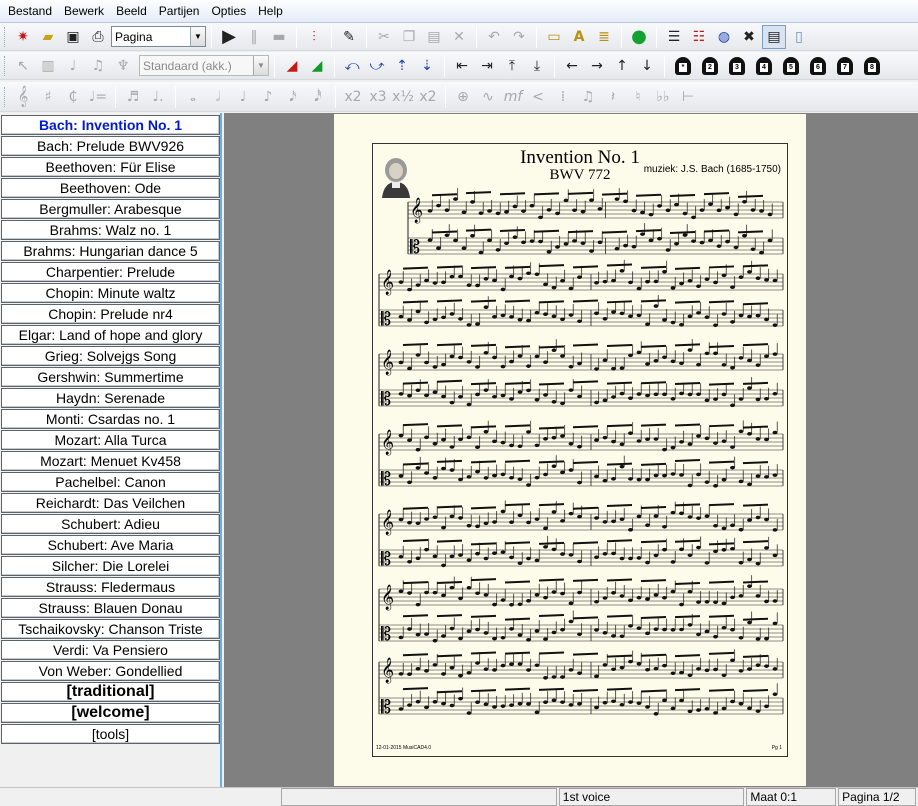 The width and height of the screenshot is (918, 806). Describe the element at coordinates (110, 566) in the screenshot. I see `song-item: Silcher: Die Lorelei` at that location.